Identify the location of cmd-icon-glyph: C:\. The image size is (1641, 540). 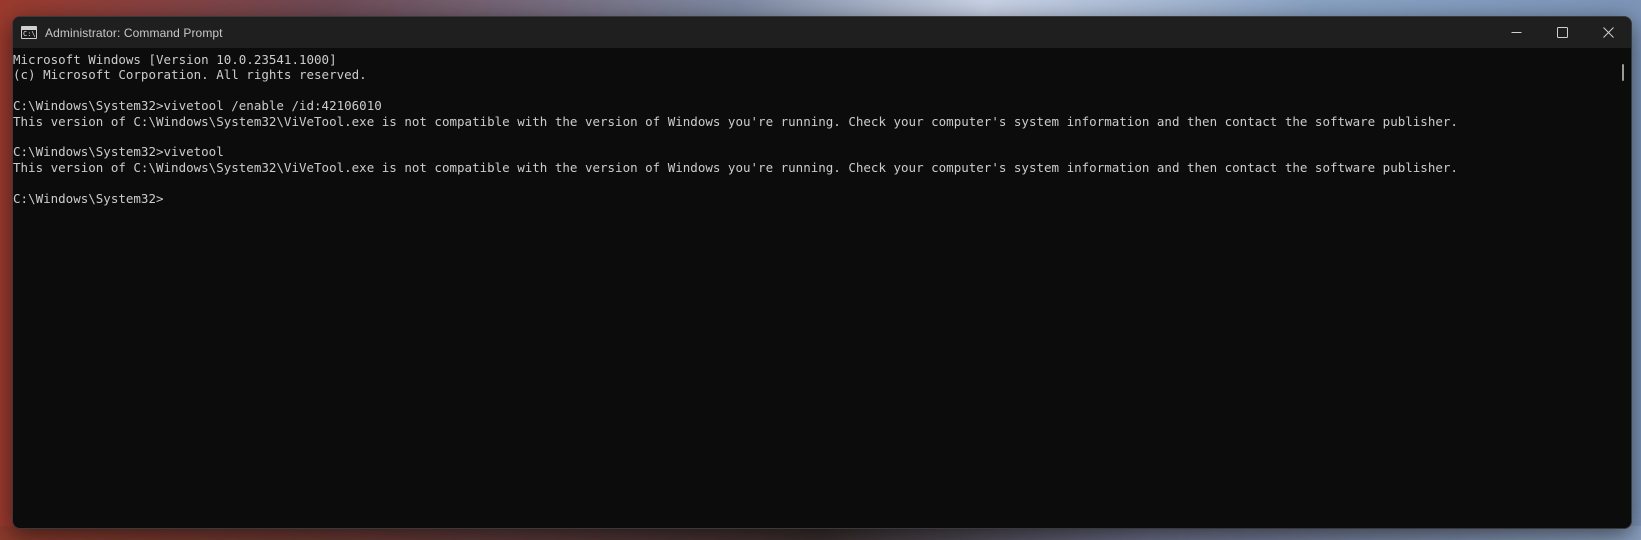
(29, 33).